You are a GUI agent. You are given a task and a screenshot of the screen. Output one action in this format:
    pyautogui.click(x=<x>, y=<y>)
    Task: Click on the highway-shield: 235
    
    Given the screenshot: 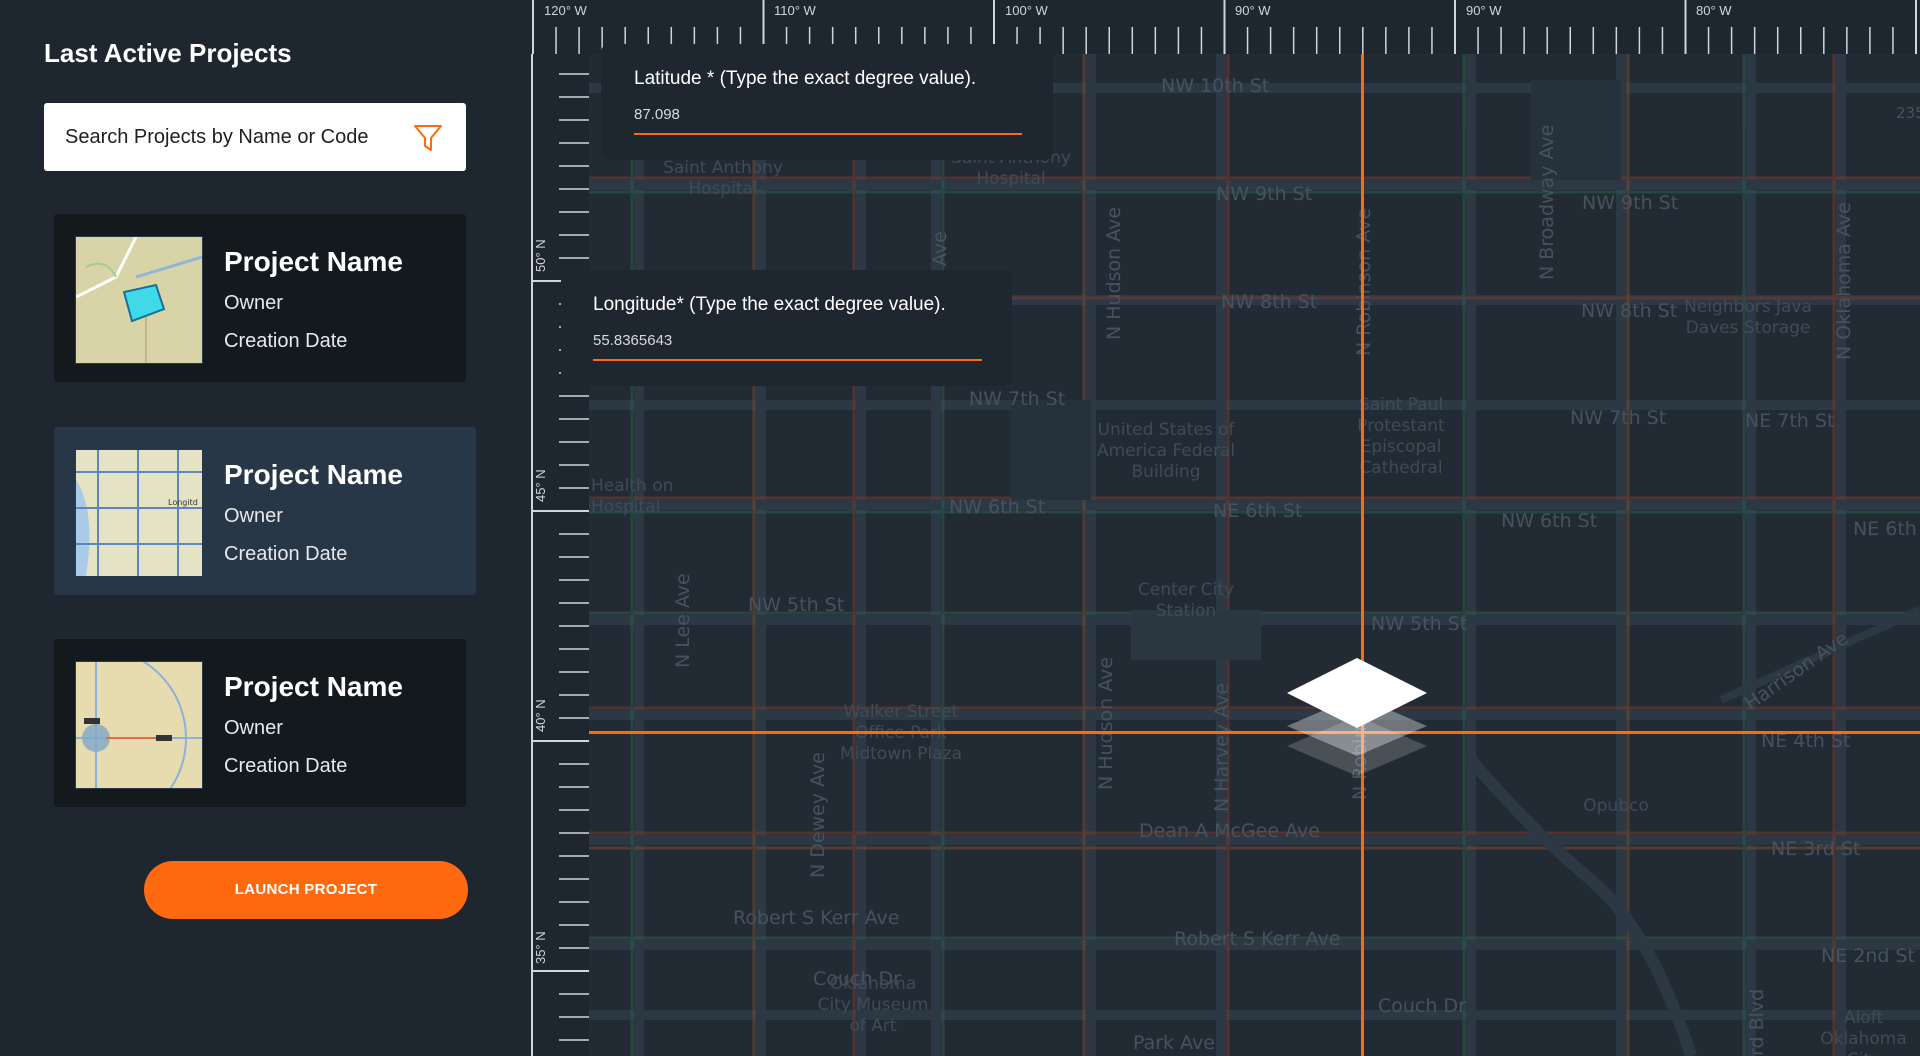 What is the action you would take?
    pyautogui.click(x=1908, y=113)
    